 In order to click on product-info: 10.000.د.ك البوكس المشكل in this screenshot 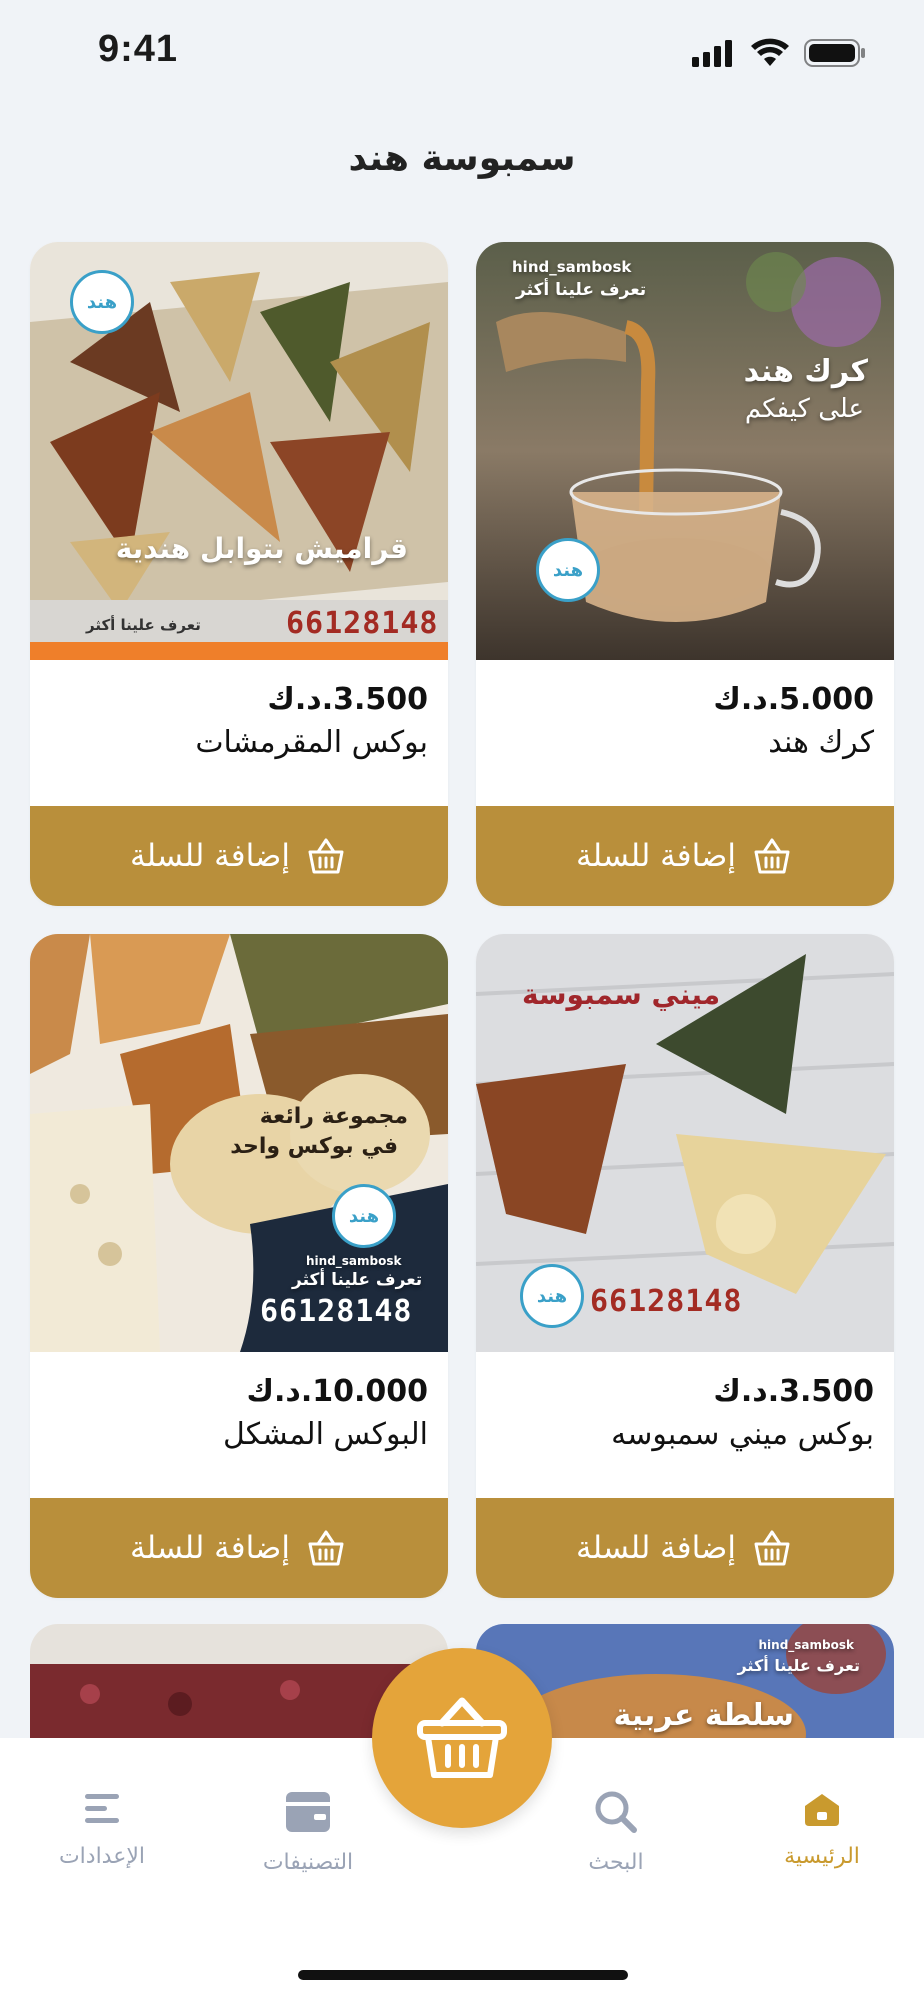, I will do `click(239, 1425)`.